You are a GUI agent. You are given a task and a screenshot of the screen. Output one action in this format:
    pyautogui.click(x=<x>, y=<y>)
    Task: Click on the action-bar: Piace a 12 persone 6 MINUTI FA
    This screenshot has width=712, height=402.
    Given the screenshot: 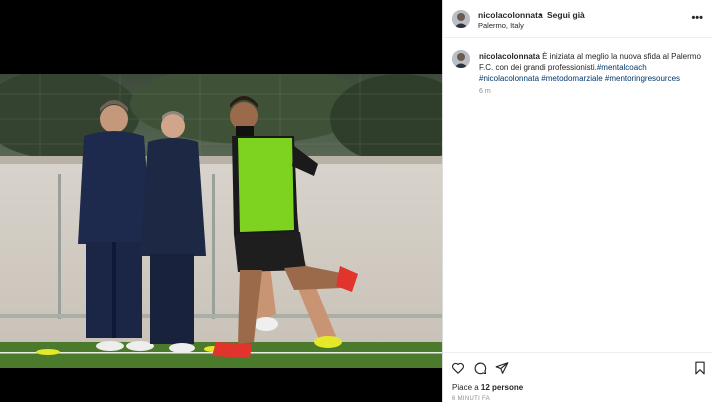 What is the action you would take?
    pyautogui.click(x=577, y=377)
    